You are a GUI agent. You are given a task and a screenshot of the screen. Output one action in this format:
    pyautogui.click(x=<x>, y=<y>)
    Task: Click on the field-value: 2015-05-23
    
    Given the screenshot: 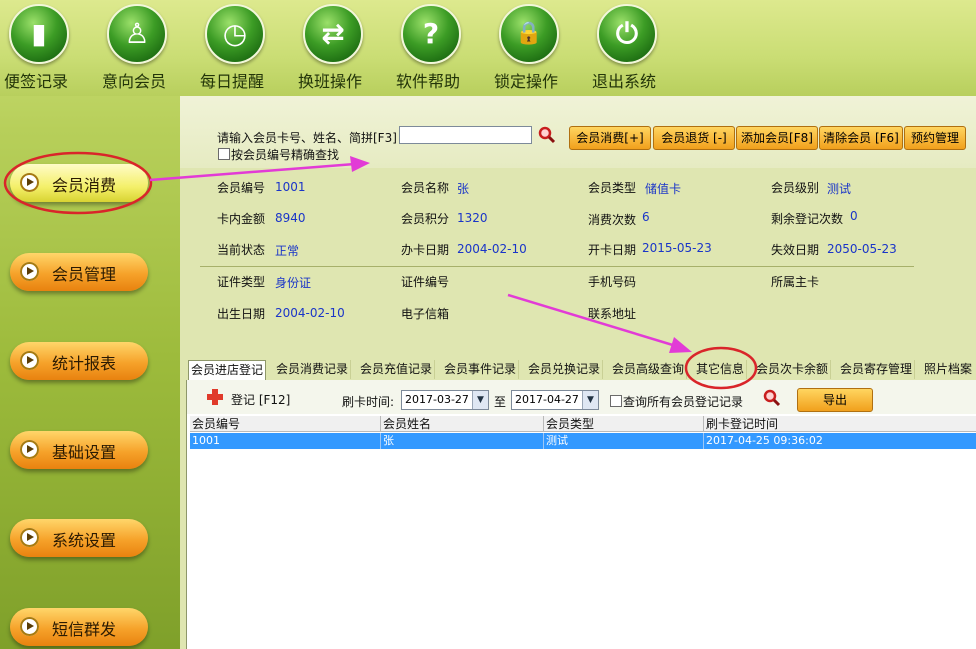 What is the action you would take?
    pyautogui.click(x=677, y=248)
    